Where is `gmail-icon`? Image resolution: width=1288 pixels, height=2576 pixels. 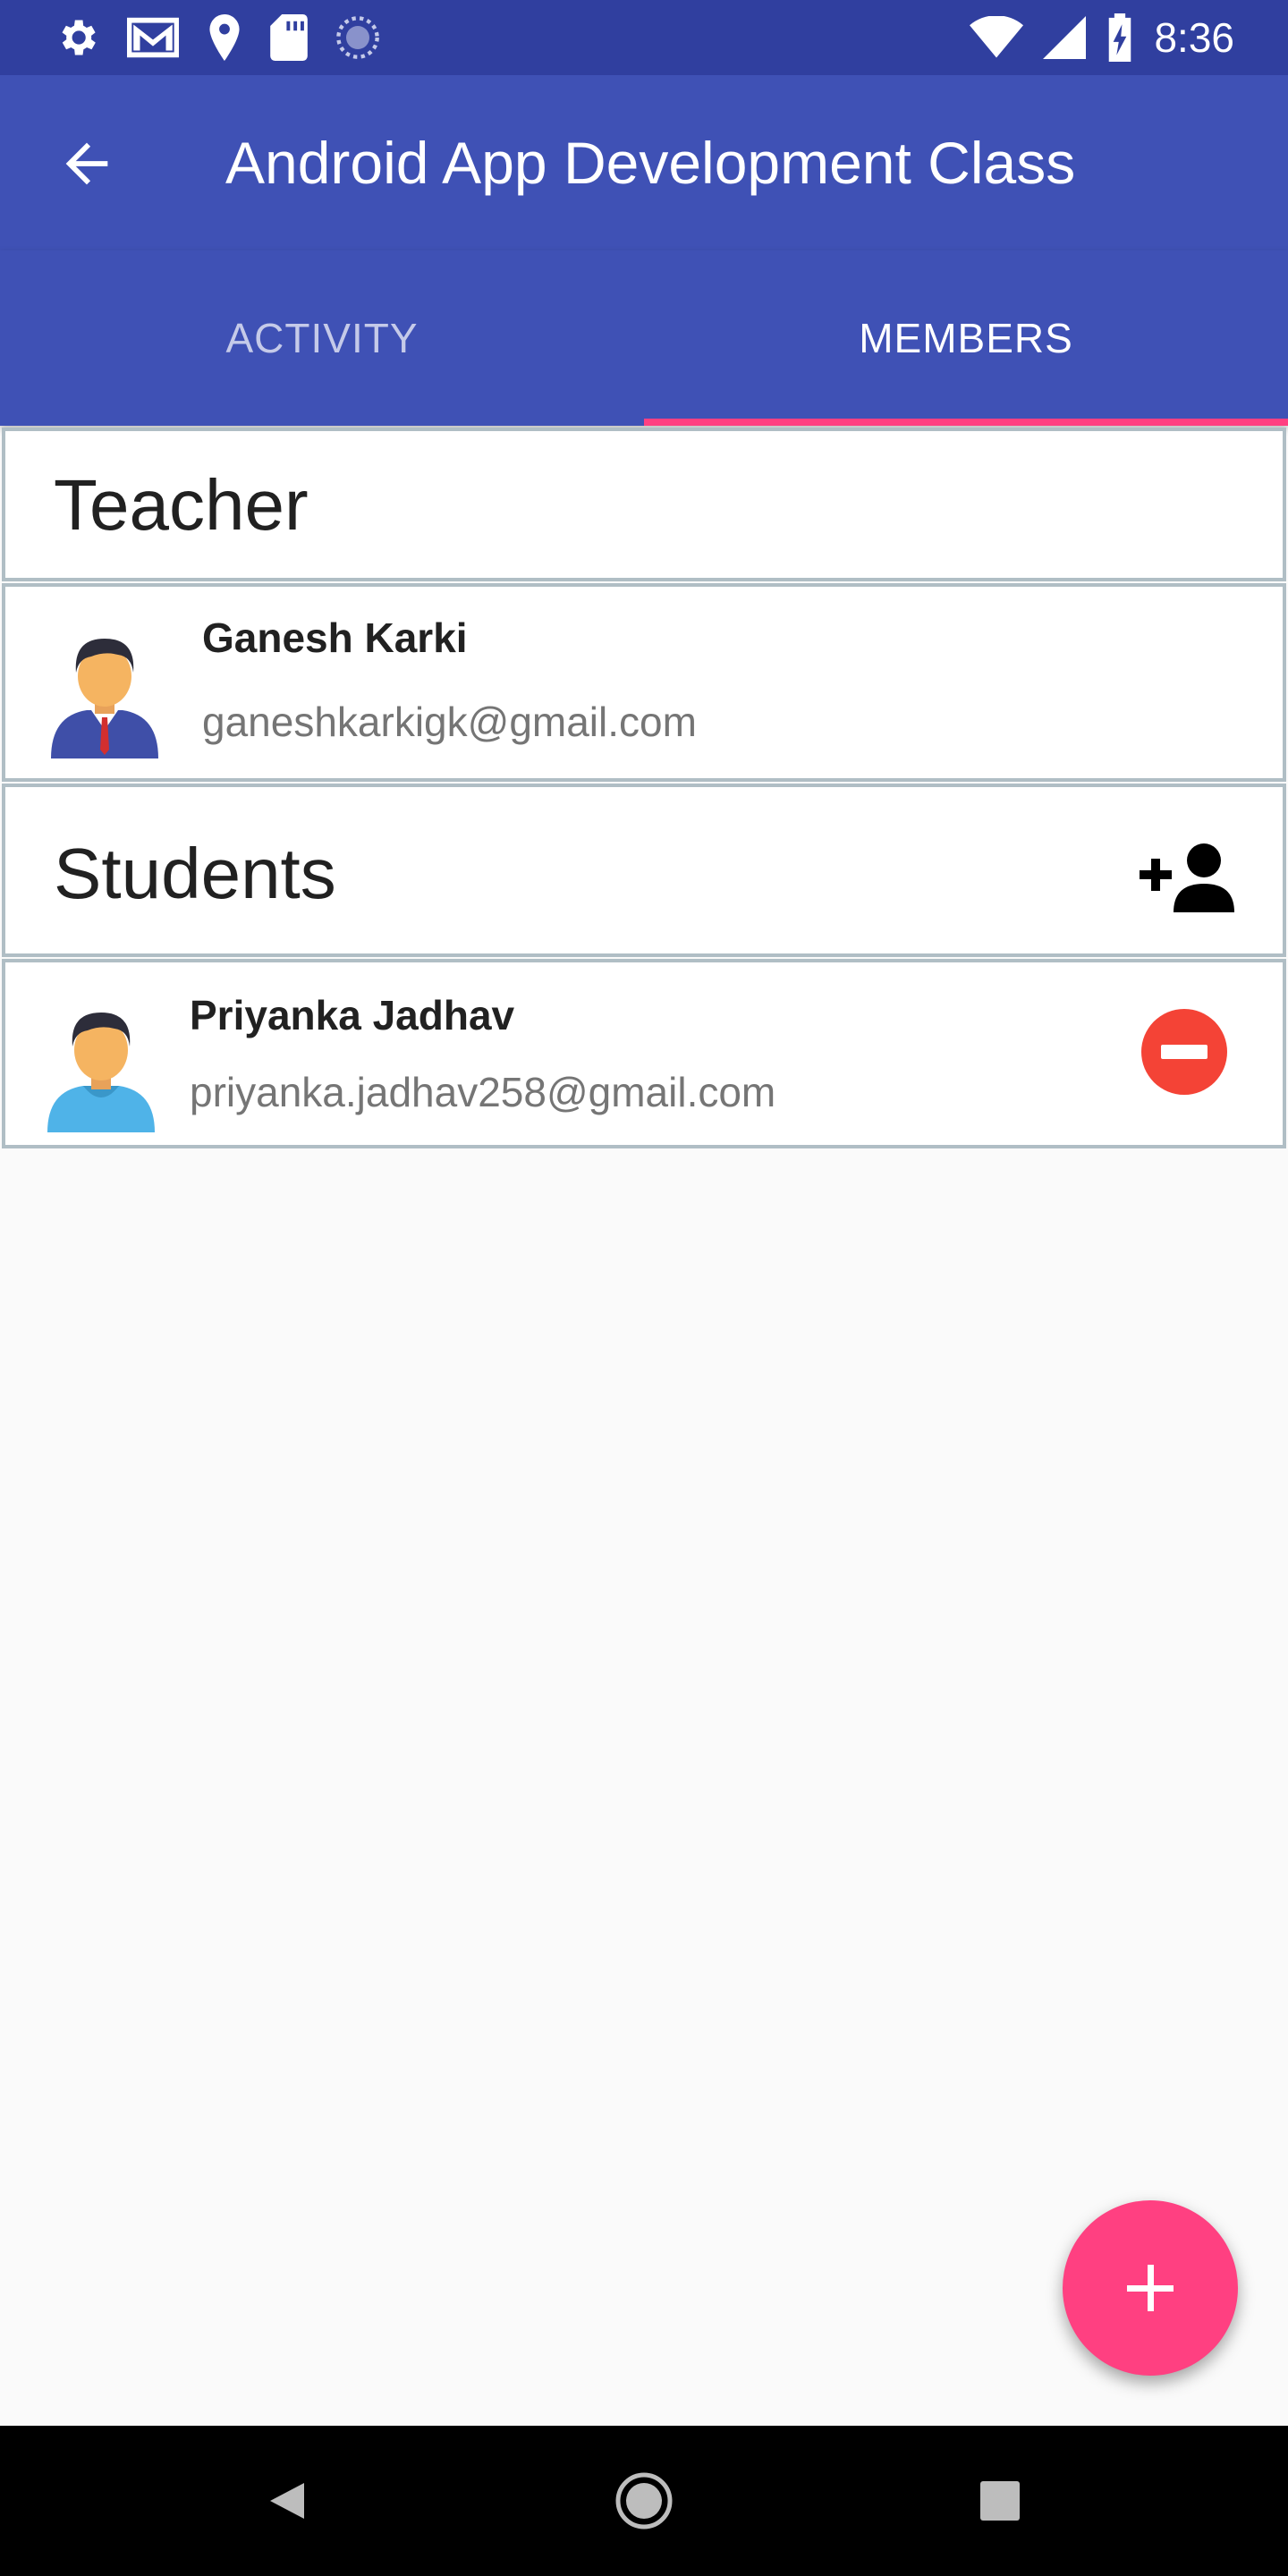 gmail-icon is located at coordinates (153, 37).